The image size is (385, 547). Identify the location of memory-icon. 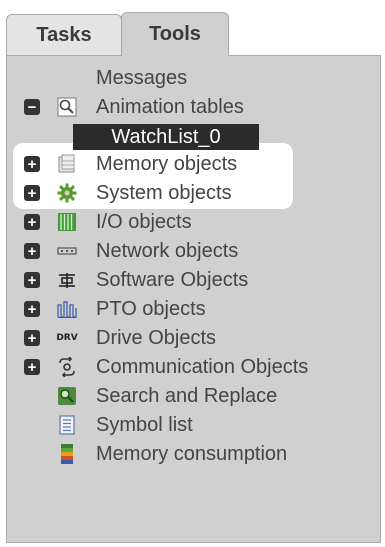
(67, 164).